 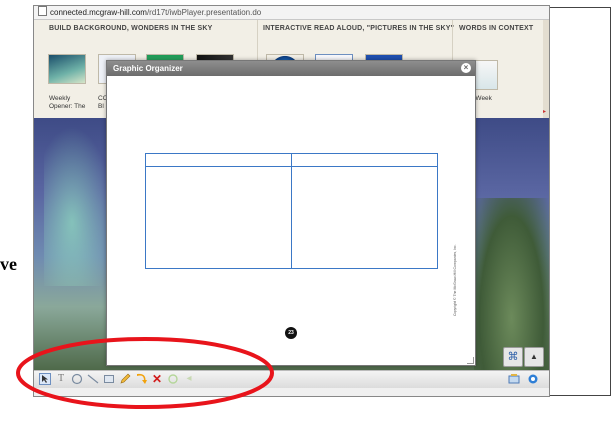 I want to click on lesson-thumbnail, so click(x=67, y=69).